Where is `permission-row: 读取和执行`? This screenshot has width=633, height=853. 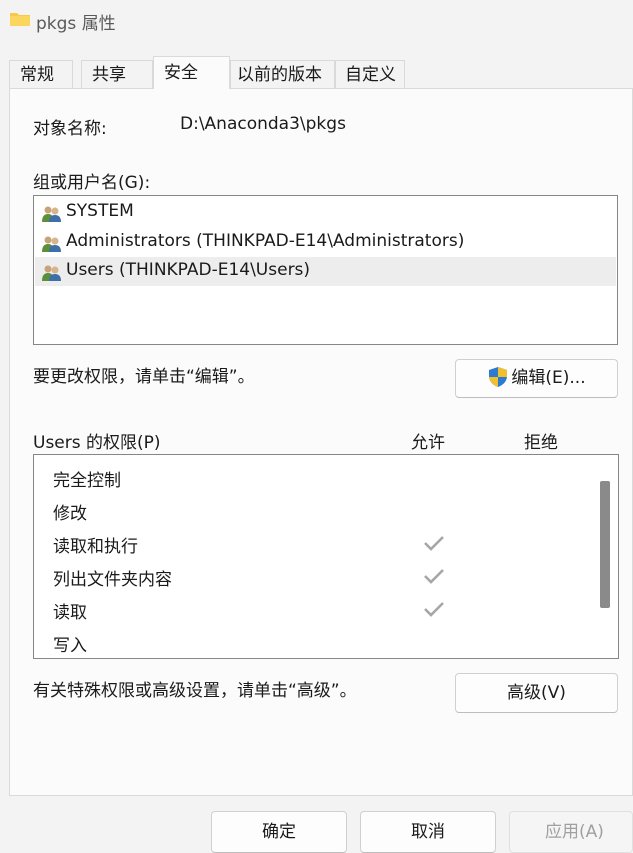
permission-row: 读取和执行 is located at coordinates (314, 542).